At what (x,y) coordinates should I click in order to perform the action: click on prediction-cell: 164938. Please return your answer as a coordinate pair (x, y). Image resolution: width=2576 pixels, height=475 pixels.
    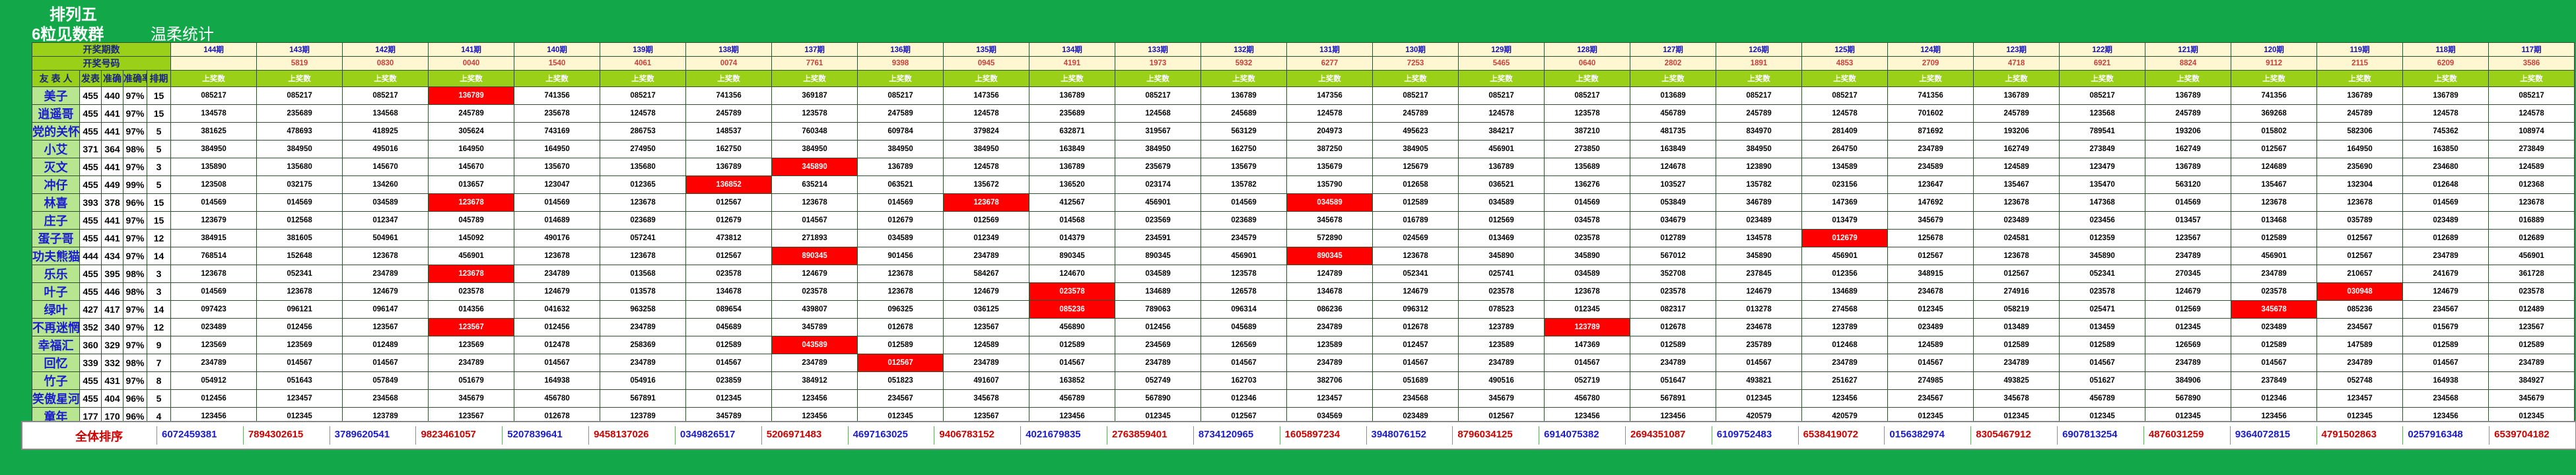
    Looking at the image, I should click on (557, 380).